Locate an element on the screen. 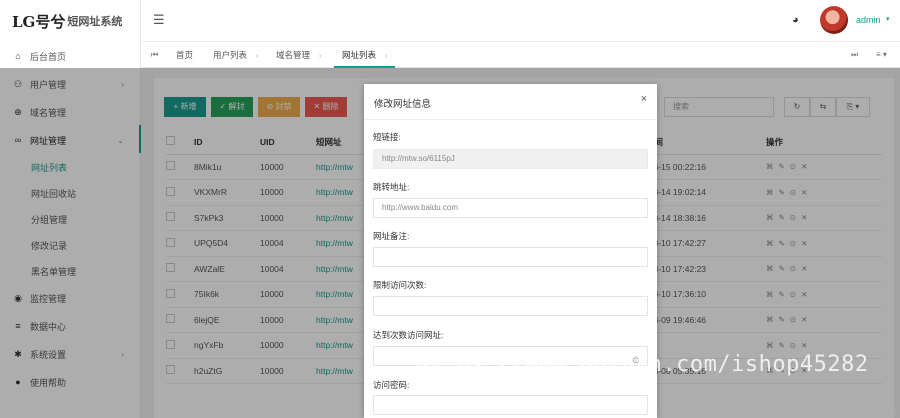  caret-down-icon: ▾ is located at coordinates (888, 19).